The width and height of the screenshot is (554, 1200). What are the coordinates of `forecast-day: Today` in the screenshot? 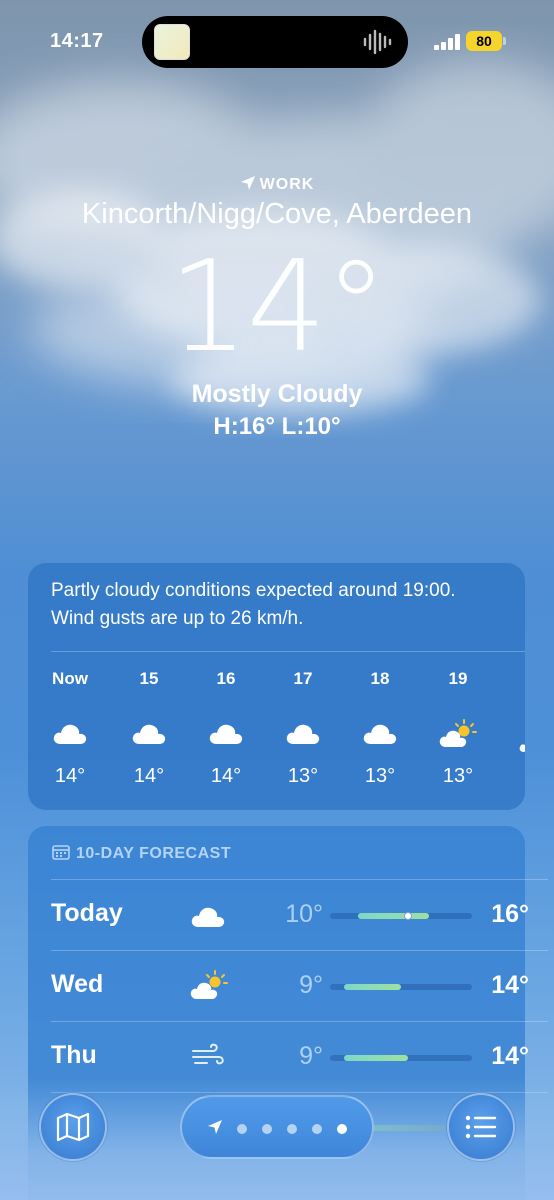 It's located at (87, 913).